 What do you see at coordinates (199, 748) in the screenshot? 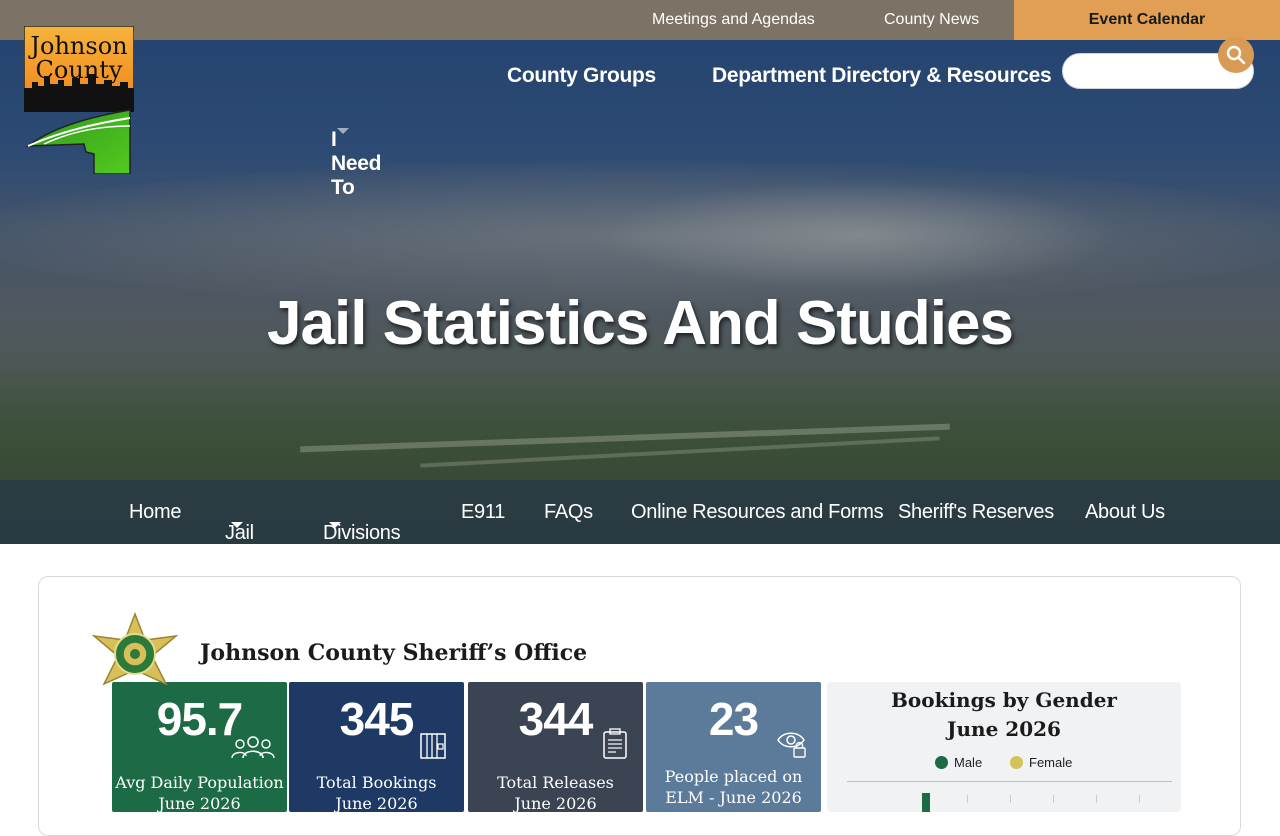
I see `stat-tile-avg-daily-population: 95.7 Avg Daily Population June 2026` at bounding box center [199, 748].